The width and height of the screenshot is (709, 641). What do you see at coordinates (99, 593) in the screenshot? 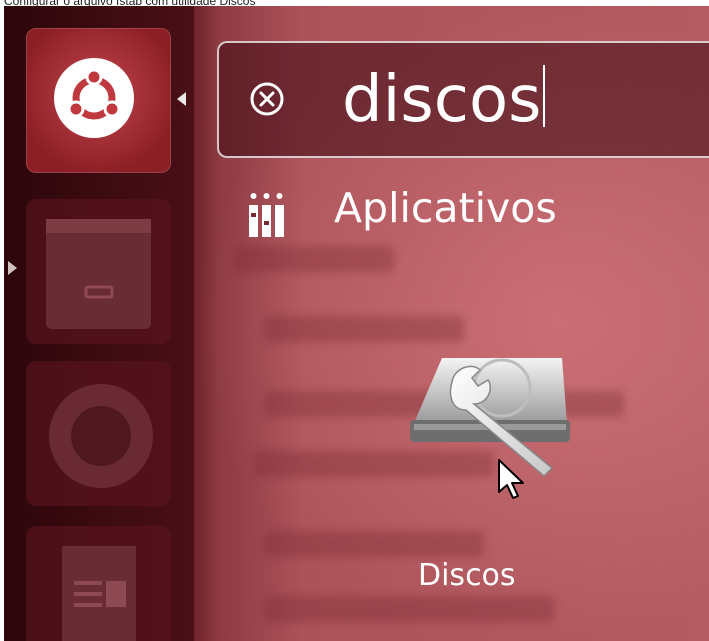
I see `document-icon` at bounding box center [99, 593].